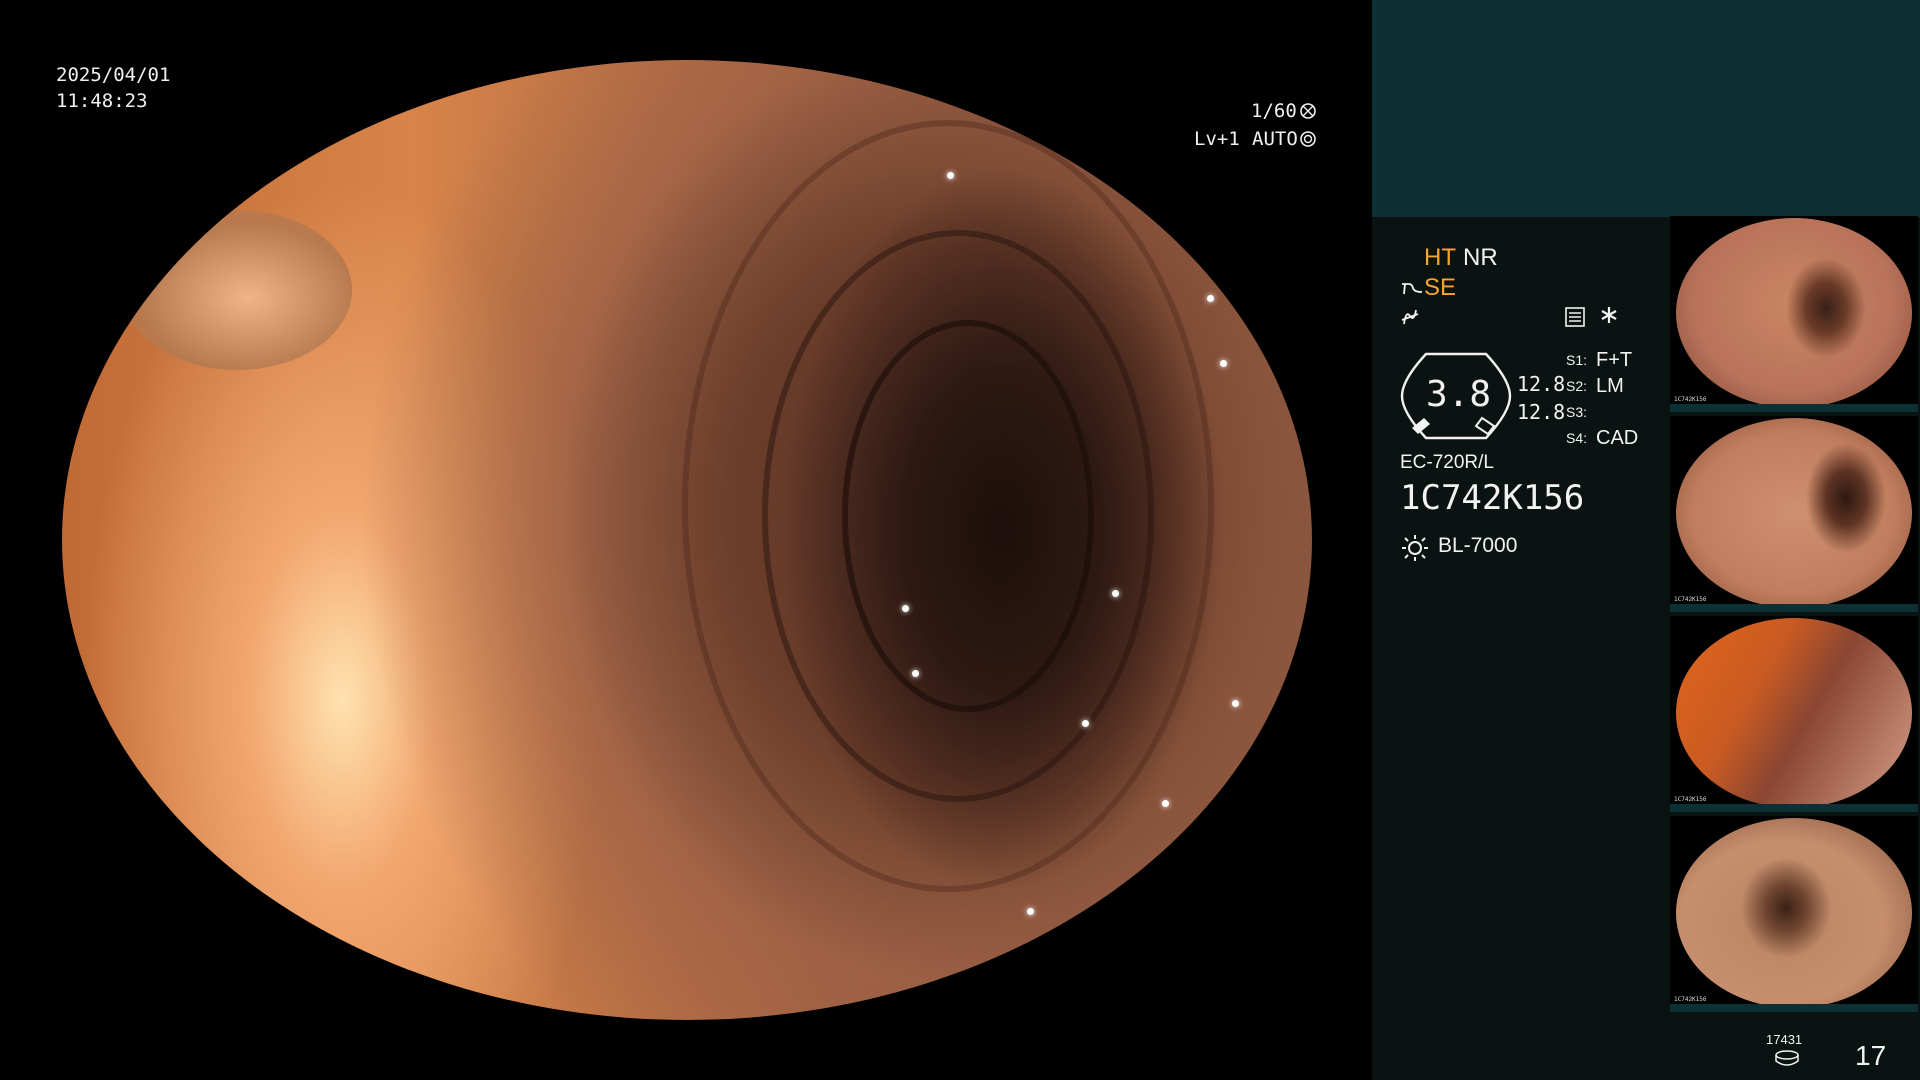 The image size is (1920, 1080). I want to click on value-12-8-bottom: 12.8, so click(1541, 412).